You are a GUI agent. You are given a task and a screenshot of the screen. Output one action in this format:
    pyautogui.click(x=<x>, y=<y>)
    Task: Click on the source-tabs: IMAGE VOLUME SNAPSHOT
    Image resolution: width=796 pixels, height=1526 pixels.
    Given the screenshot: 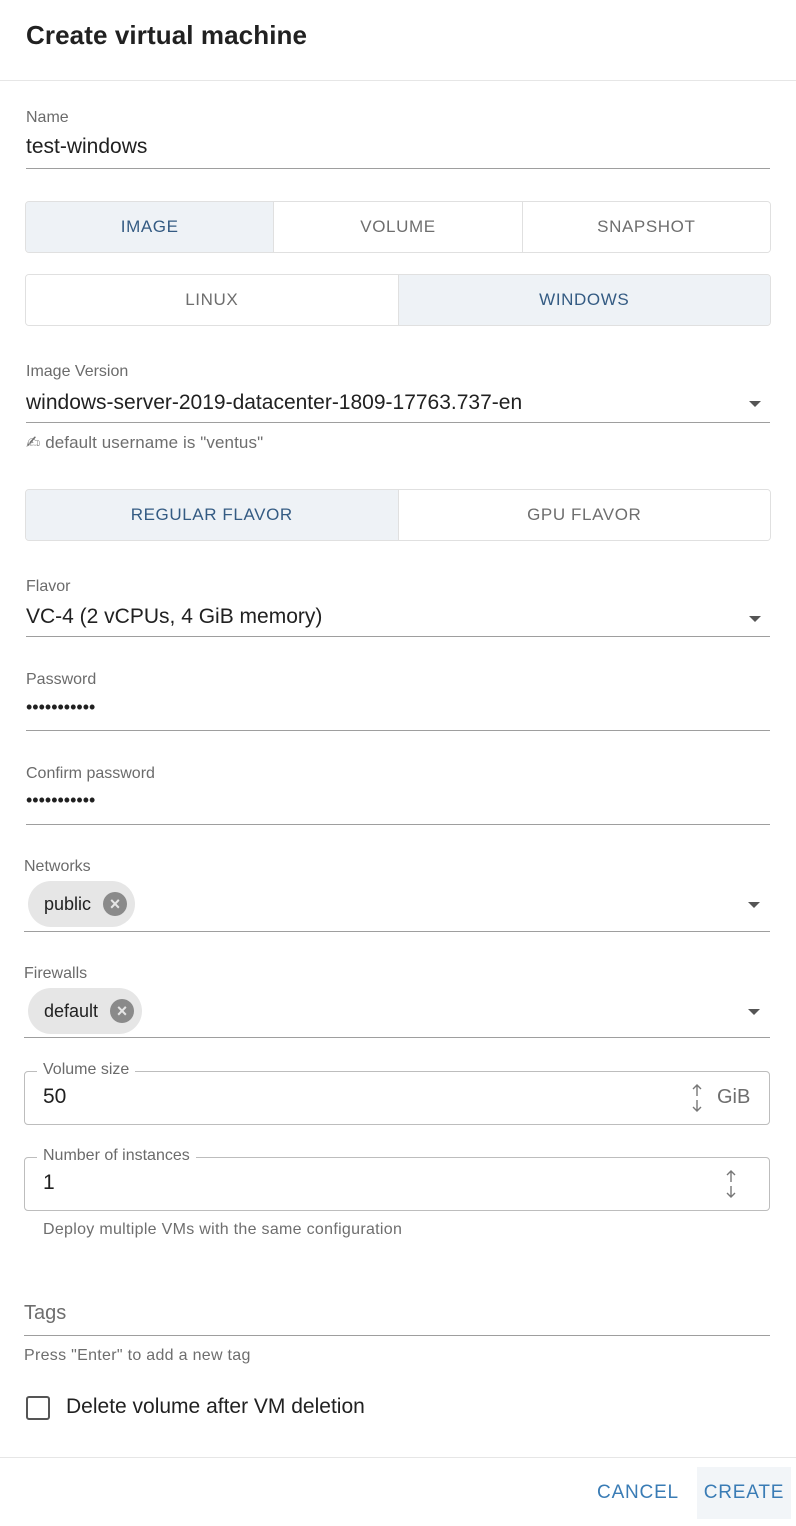 What is the action you would take?
    pyautogui.click(x=398, y=227)
    